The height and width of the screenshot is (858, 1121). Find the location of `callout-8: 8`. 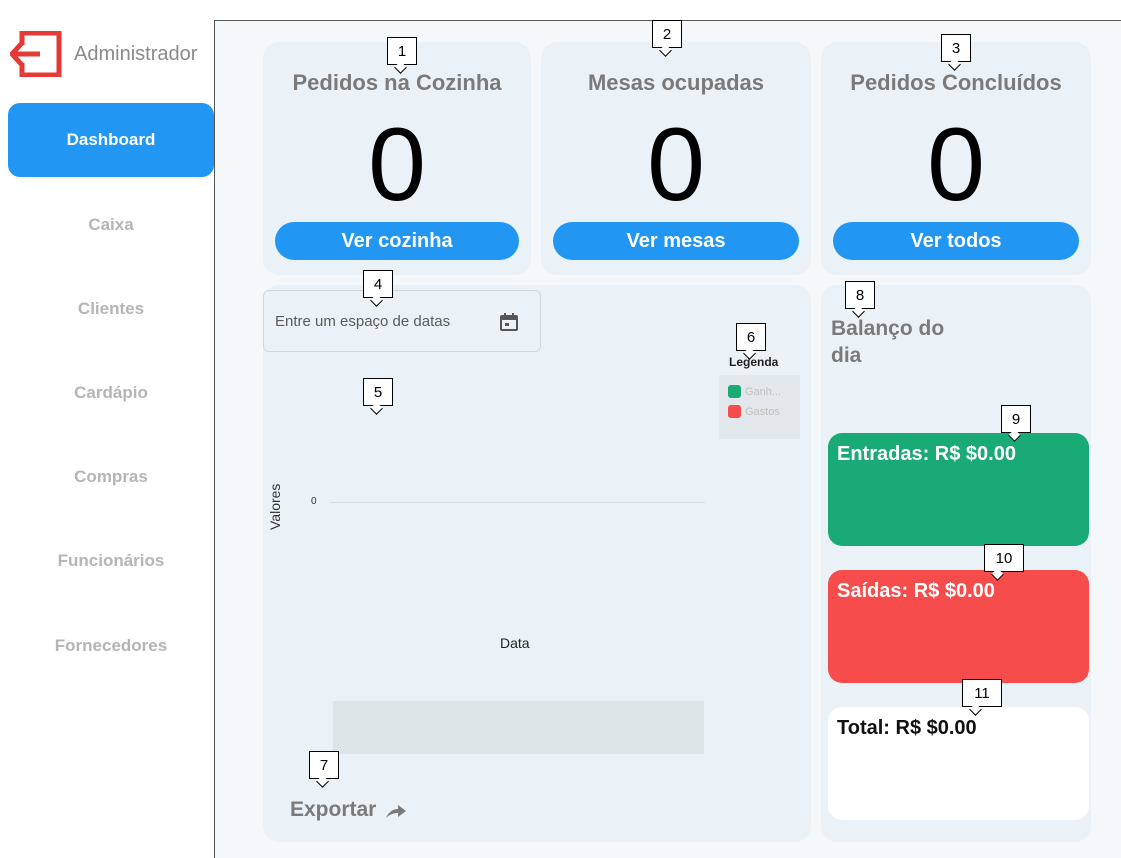

callout-8: 8 is located at coordinates (860, 295).